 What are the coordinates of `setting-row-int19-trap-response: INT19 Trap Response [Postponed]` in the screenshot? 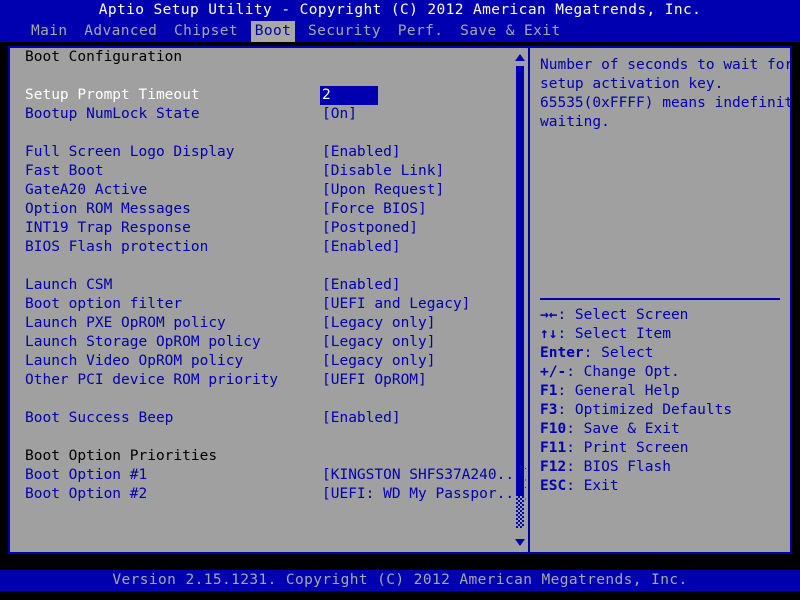 It's located at (268, 228).